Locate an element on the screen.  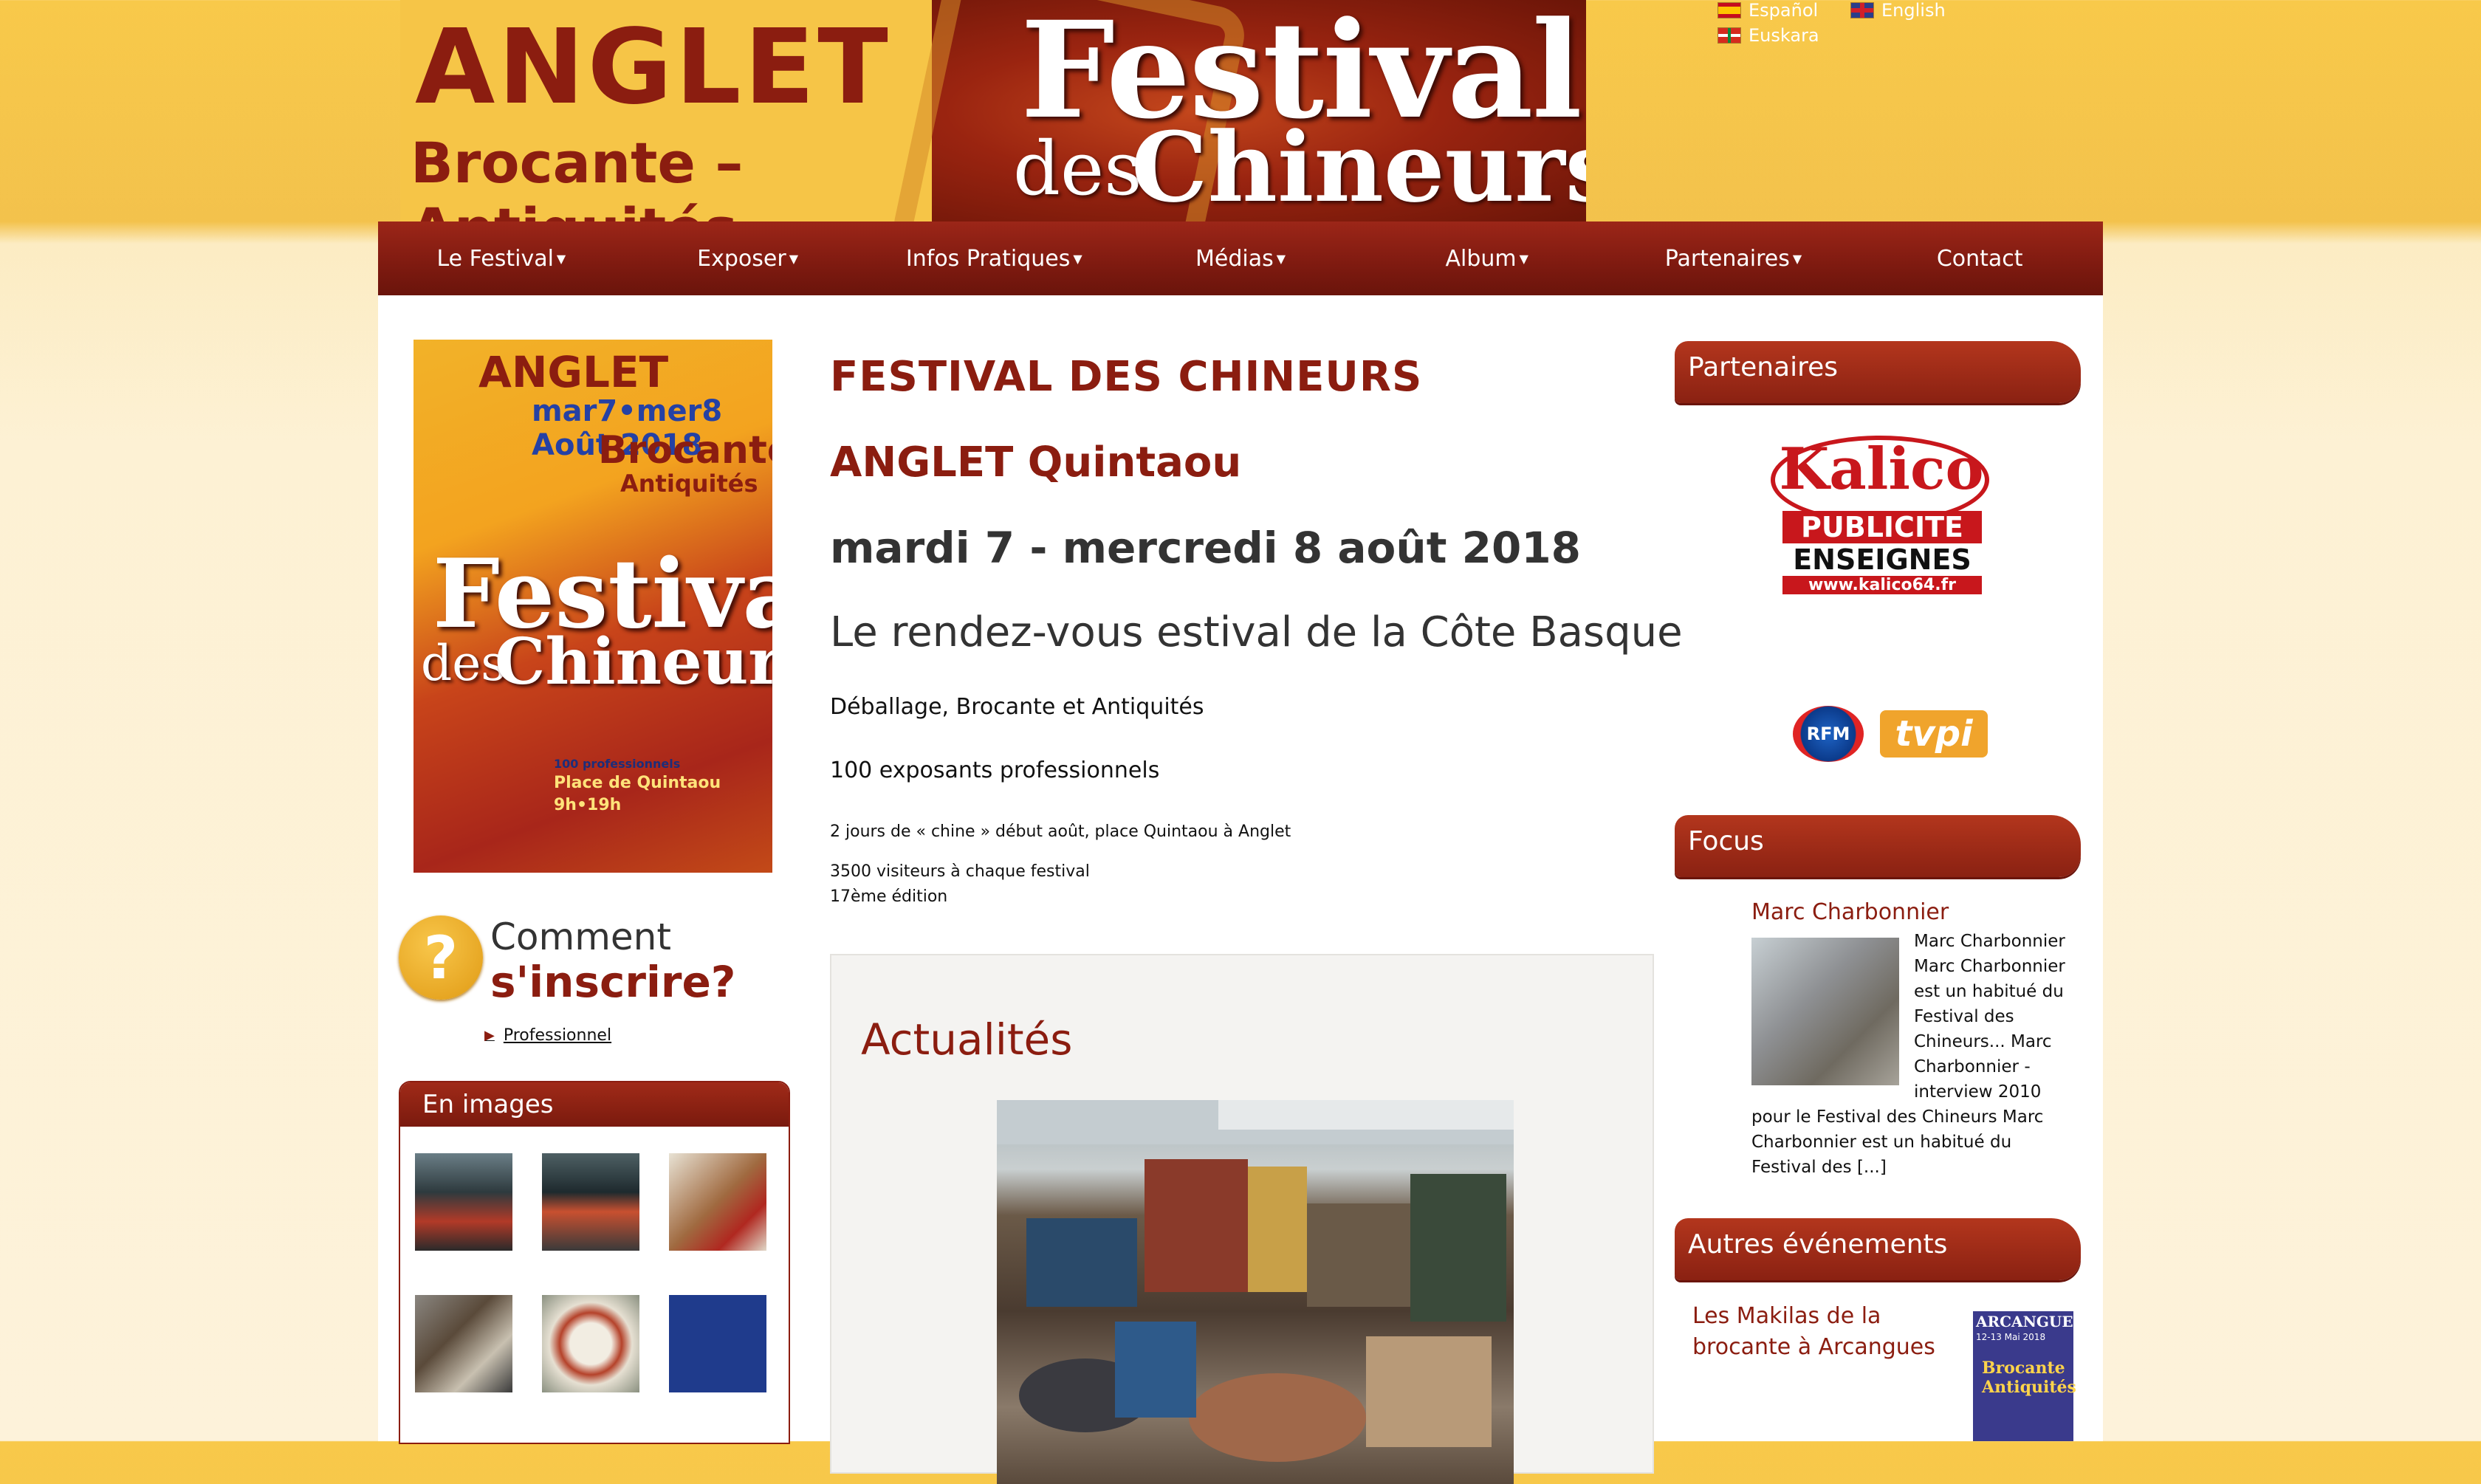
lang-euskara: Euskara is located at coordinates (1769, 35).